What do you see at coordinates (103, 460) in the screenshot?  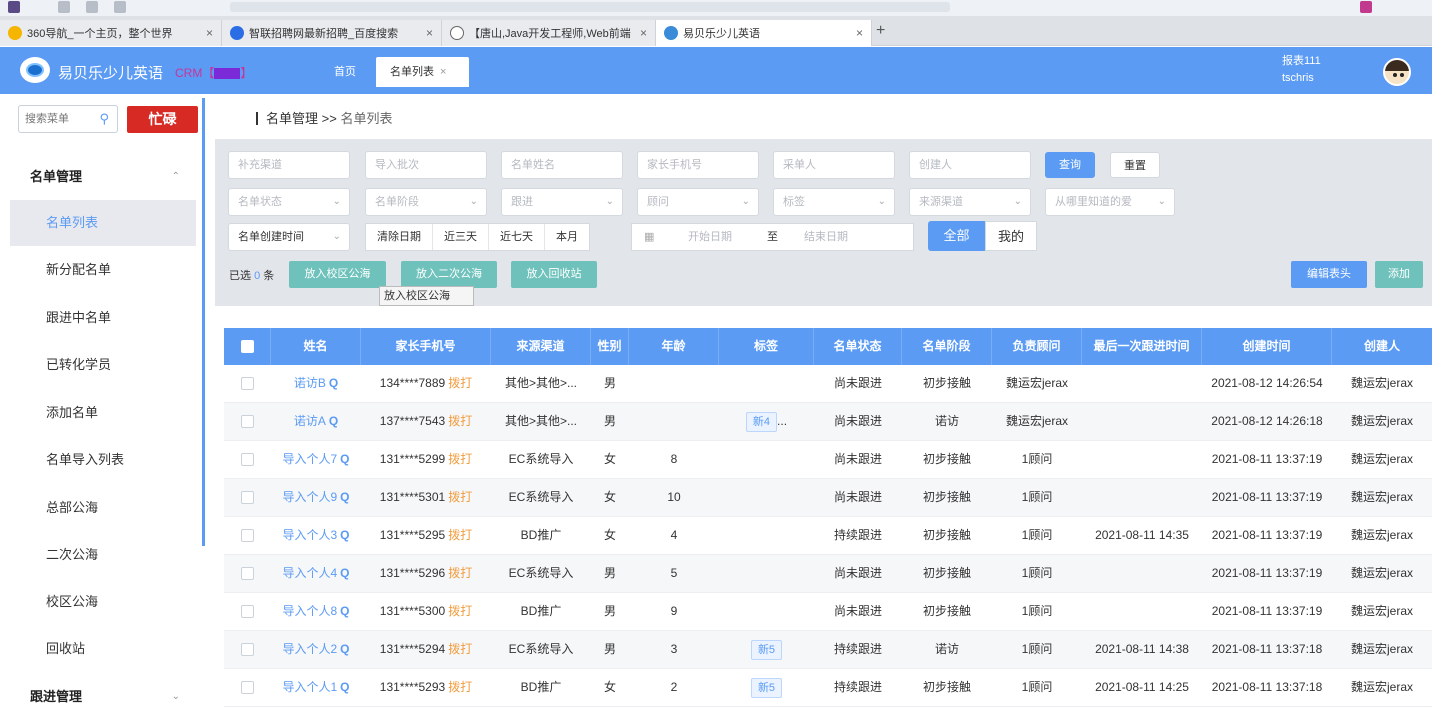 I see `sidebar-item-import-list: 名单导入列表` at bounding box center [103, 460].